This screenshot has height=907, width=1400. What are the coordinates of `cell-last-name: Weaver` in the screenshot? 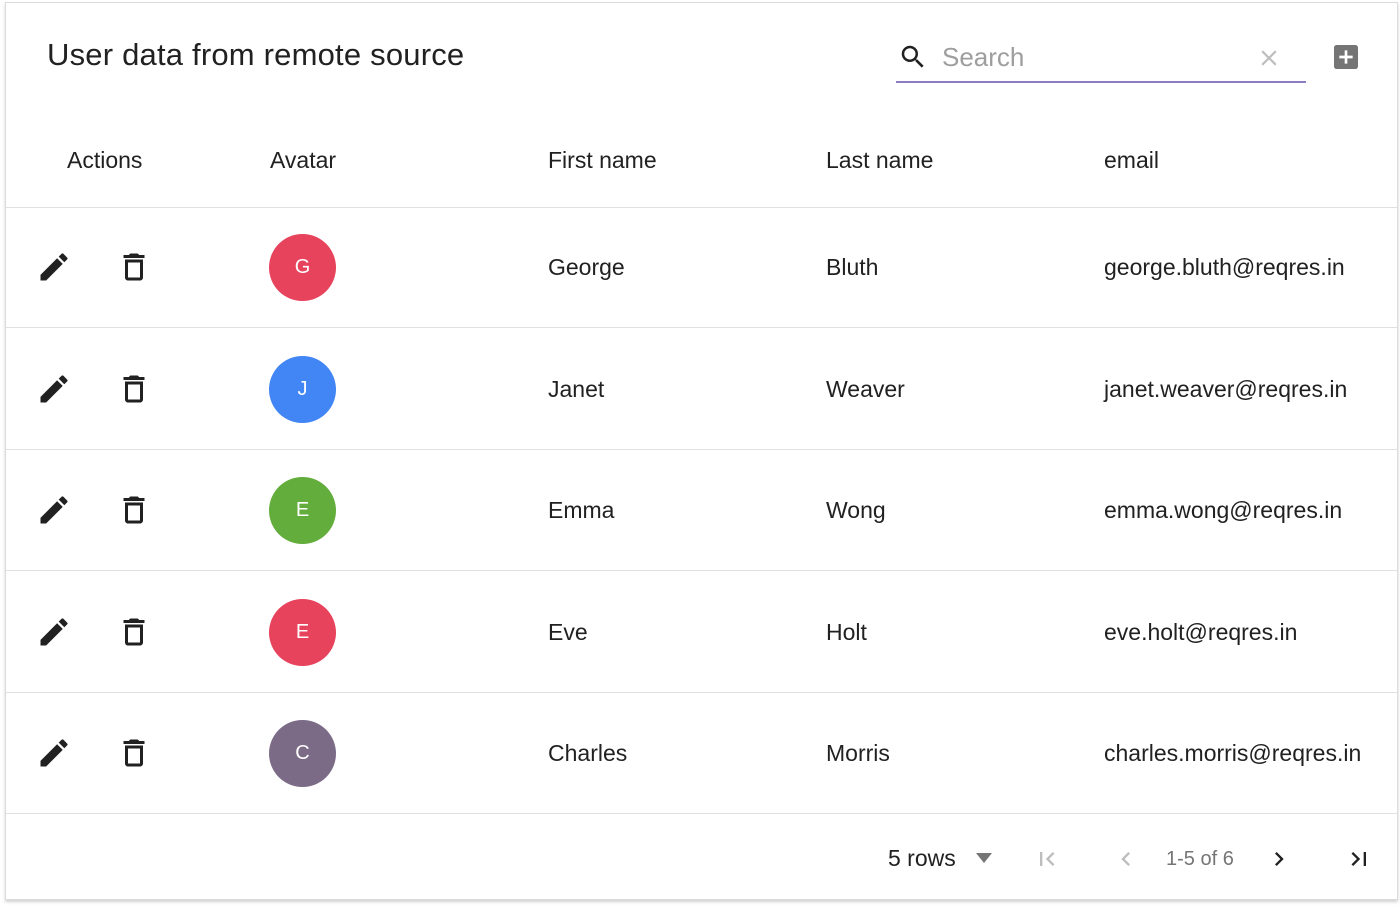 It's located at (865, 388).